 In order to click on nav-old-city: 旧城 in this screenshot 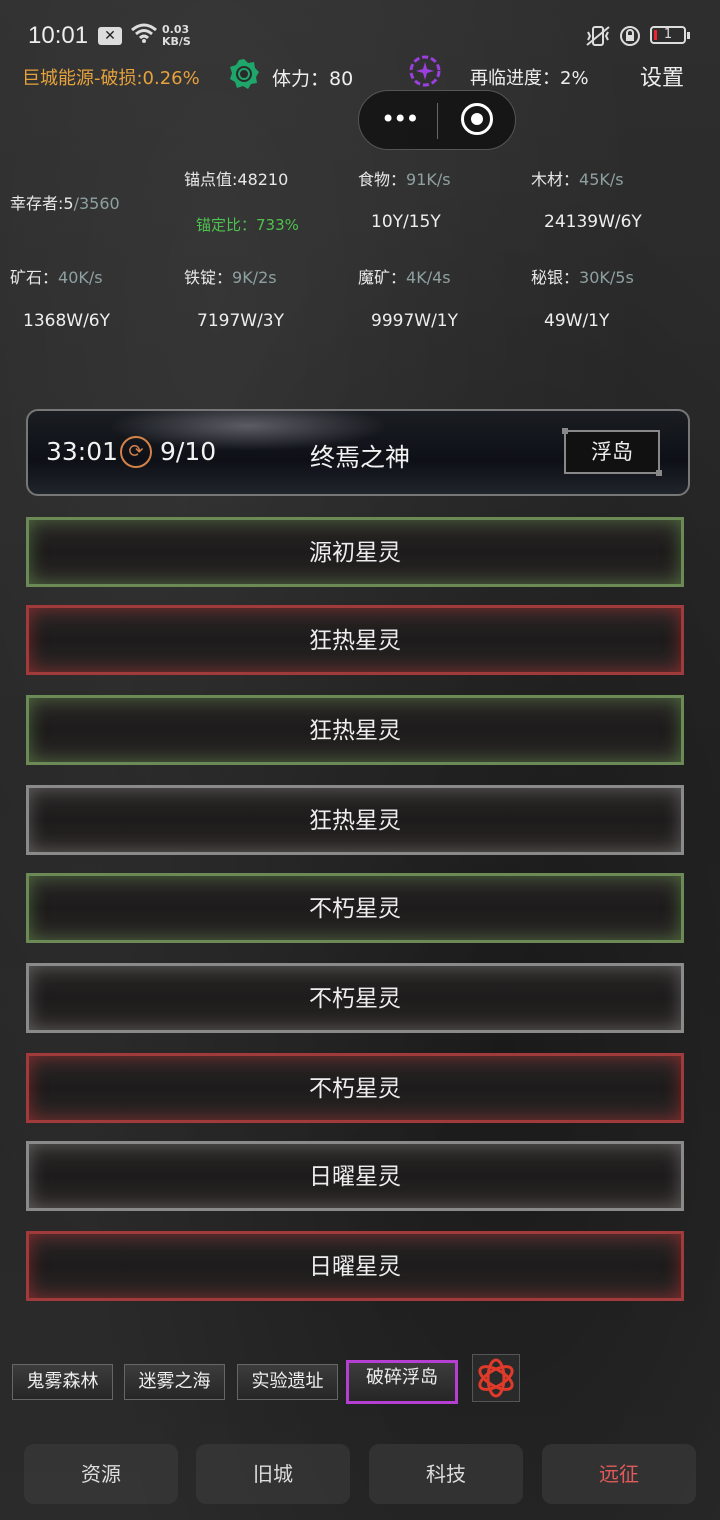, I will do `click(273, 1474)`.